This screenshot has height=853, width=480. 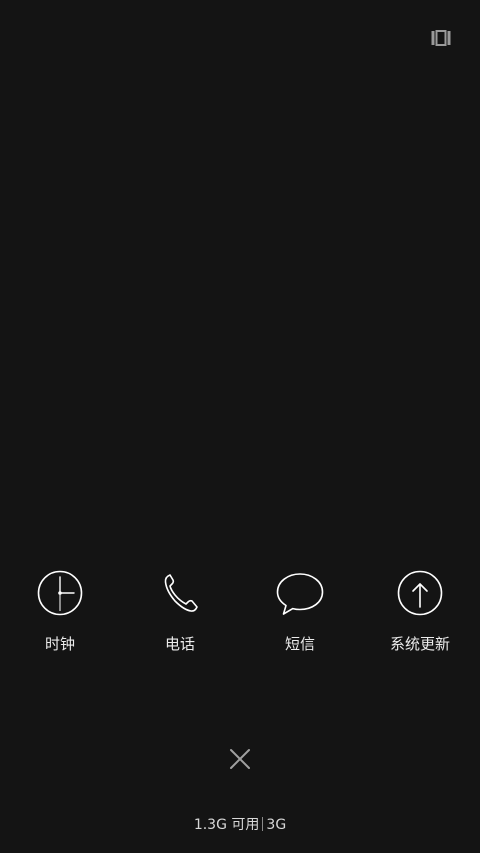 I want to click on app-messages: 短信, so click(x=300, y=615).